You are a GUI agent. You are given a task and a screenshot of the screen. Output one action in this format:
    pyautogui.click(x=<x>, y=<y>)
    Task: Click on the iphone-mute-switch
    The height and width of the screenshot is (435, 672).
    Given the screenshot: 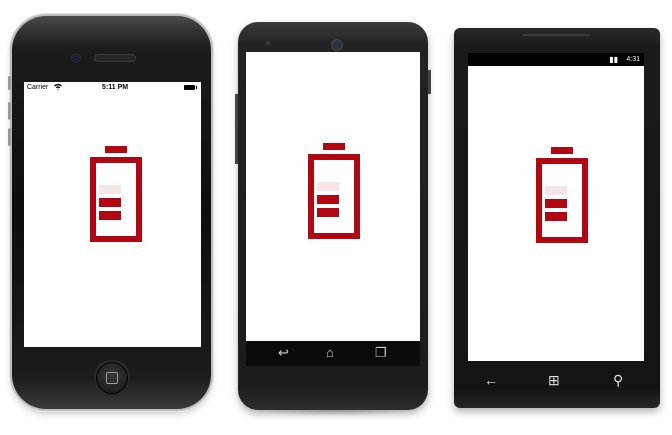 What is the action you would take?
    pyautogui.click(x=9, y=83)
    